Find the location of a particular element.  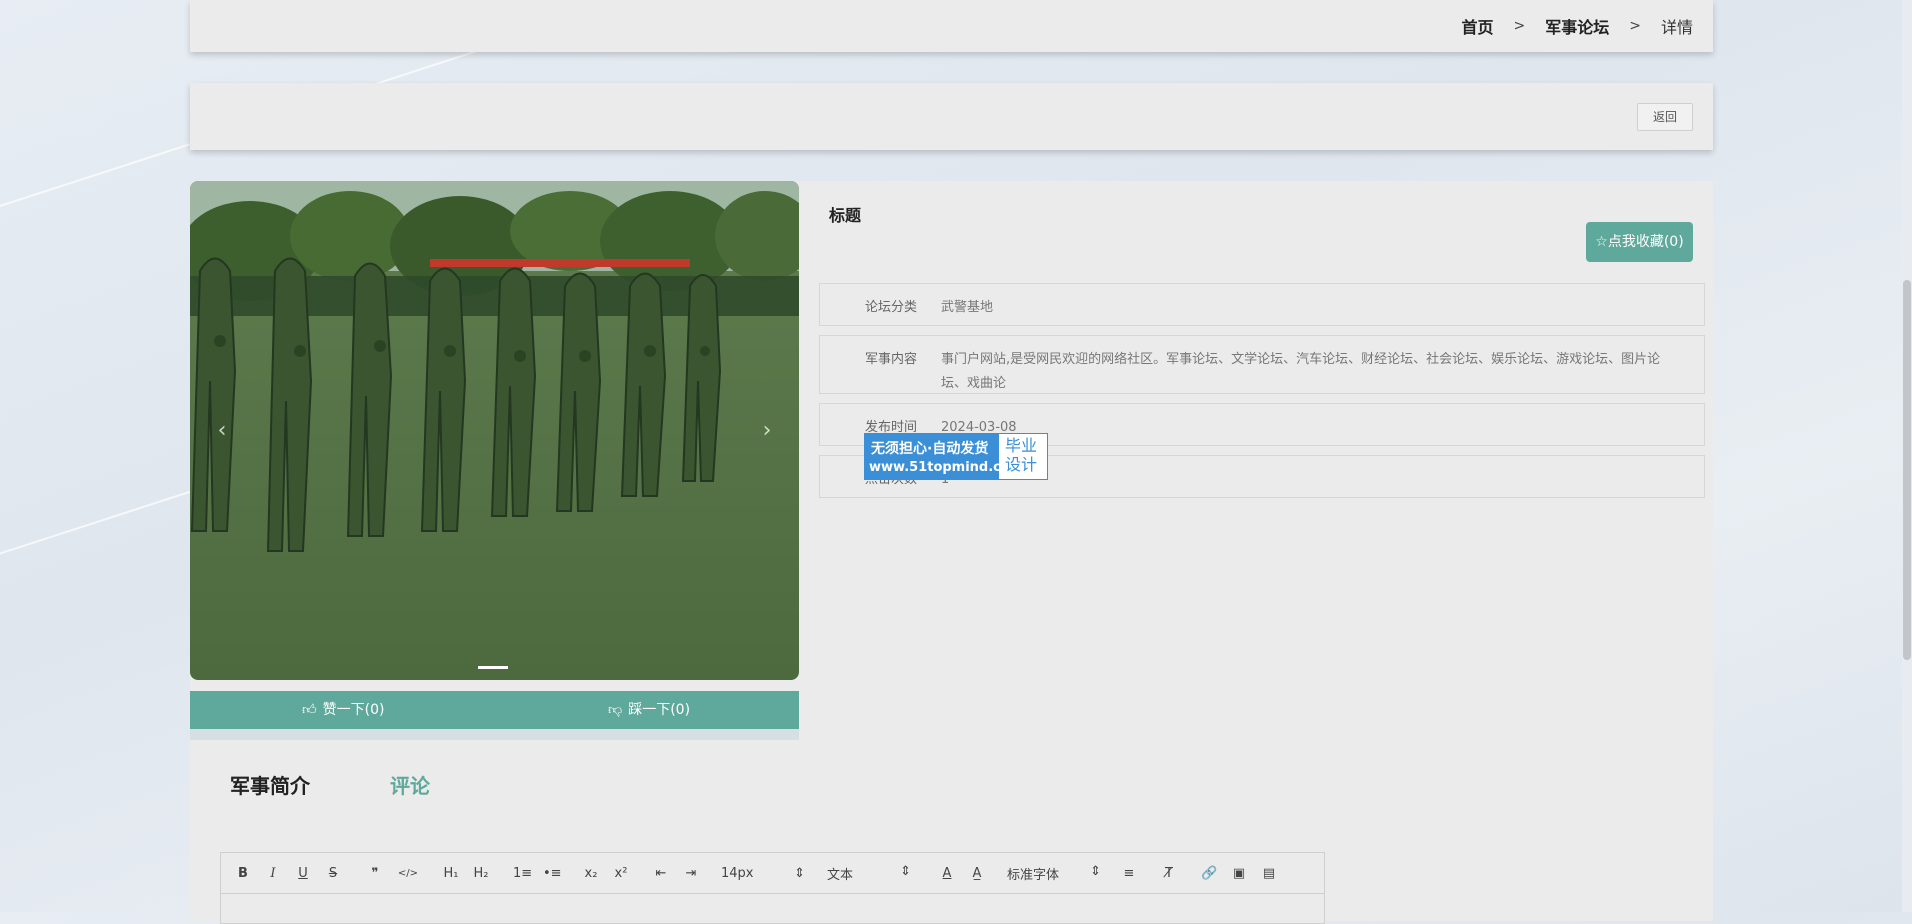

subscript-icon: x₂ is located at coordinates (591, 873).